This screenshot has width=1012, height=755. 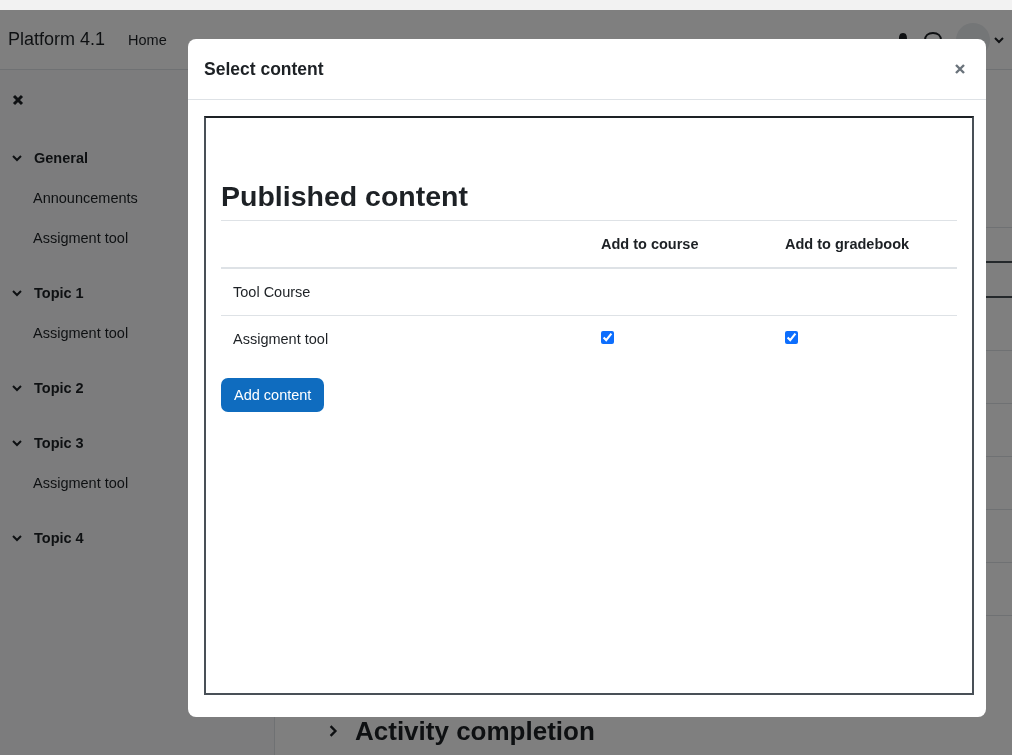 What do you see at coordinates (273, 395) in the screenshot?
I see `add-content-button: Add content` at bounding box center [273, 395].